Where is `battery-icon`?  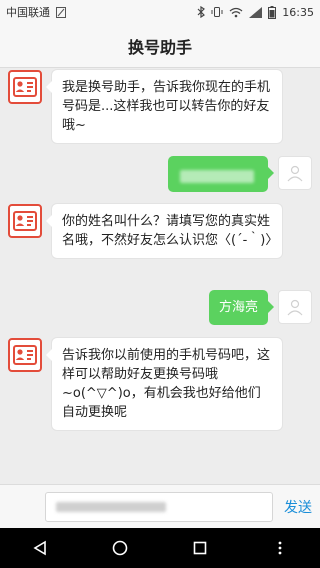
battery-icon is located at coordinates (272, 12).